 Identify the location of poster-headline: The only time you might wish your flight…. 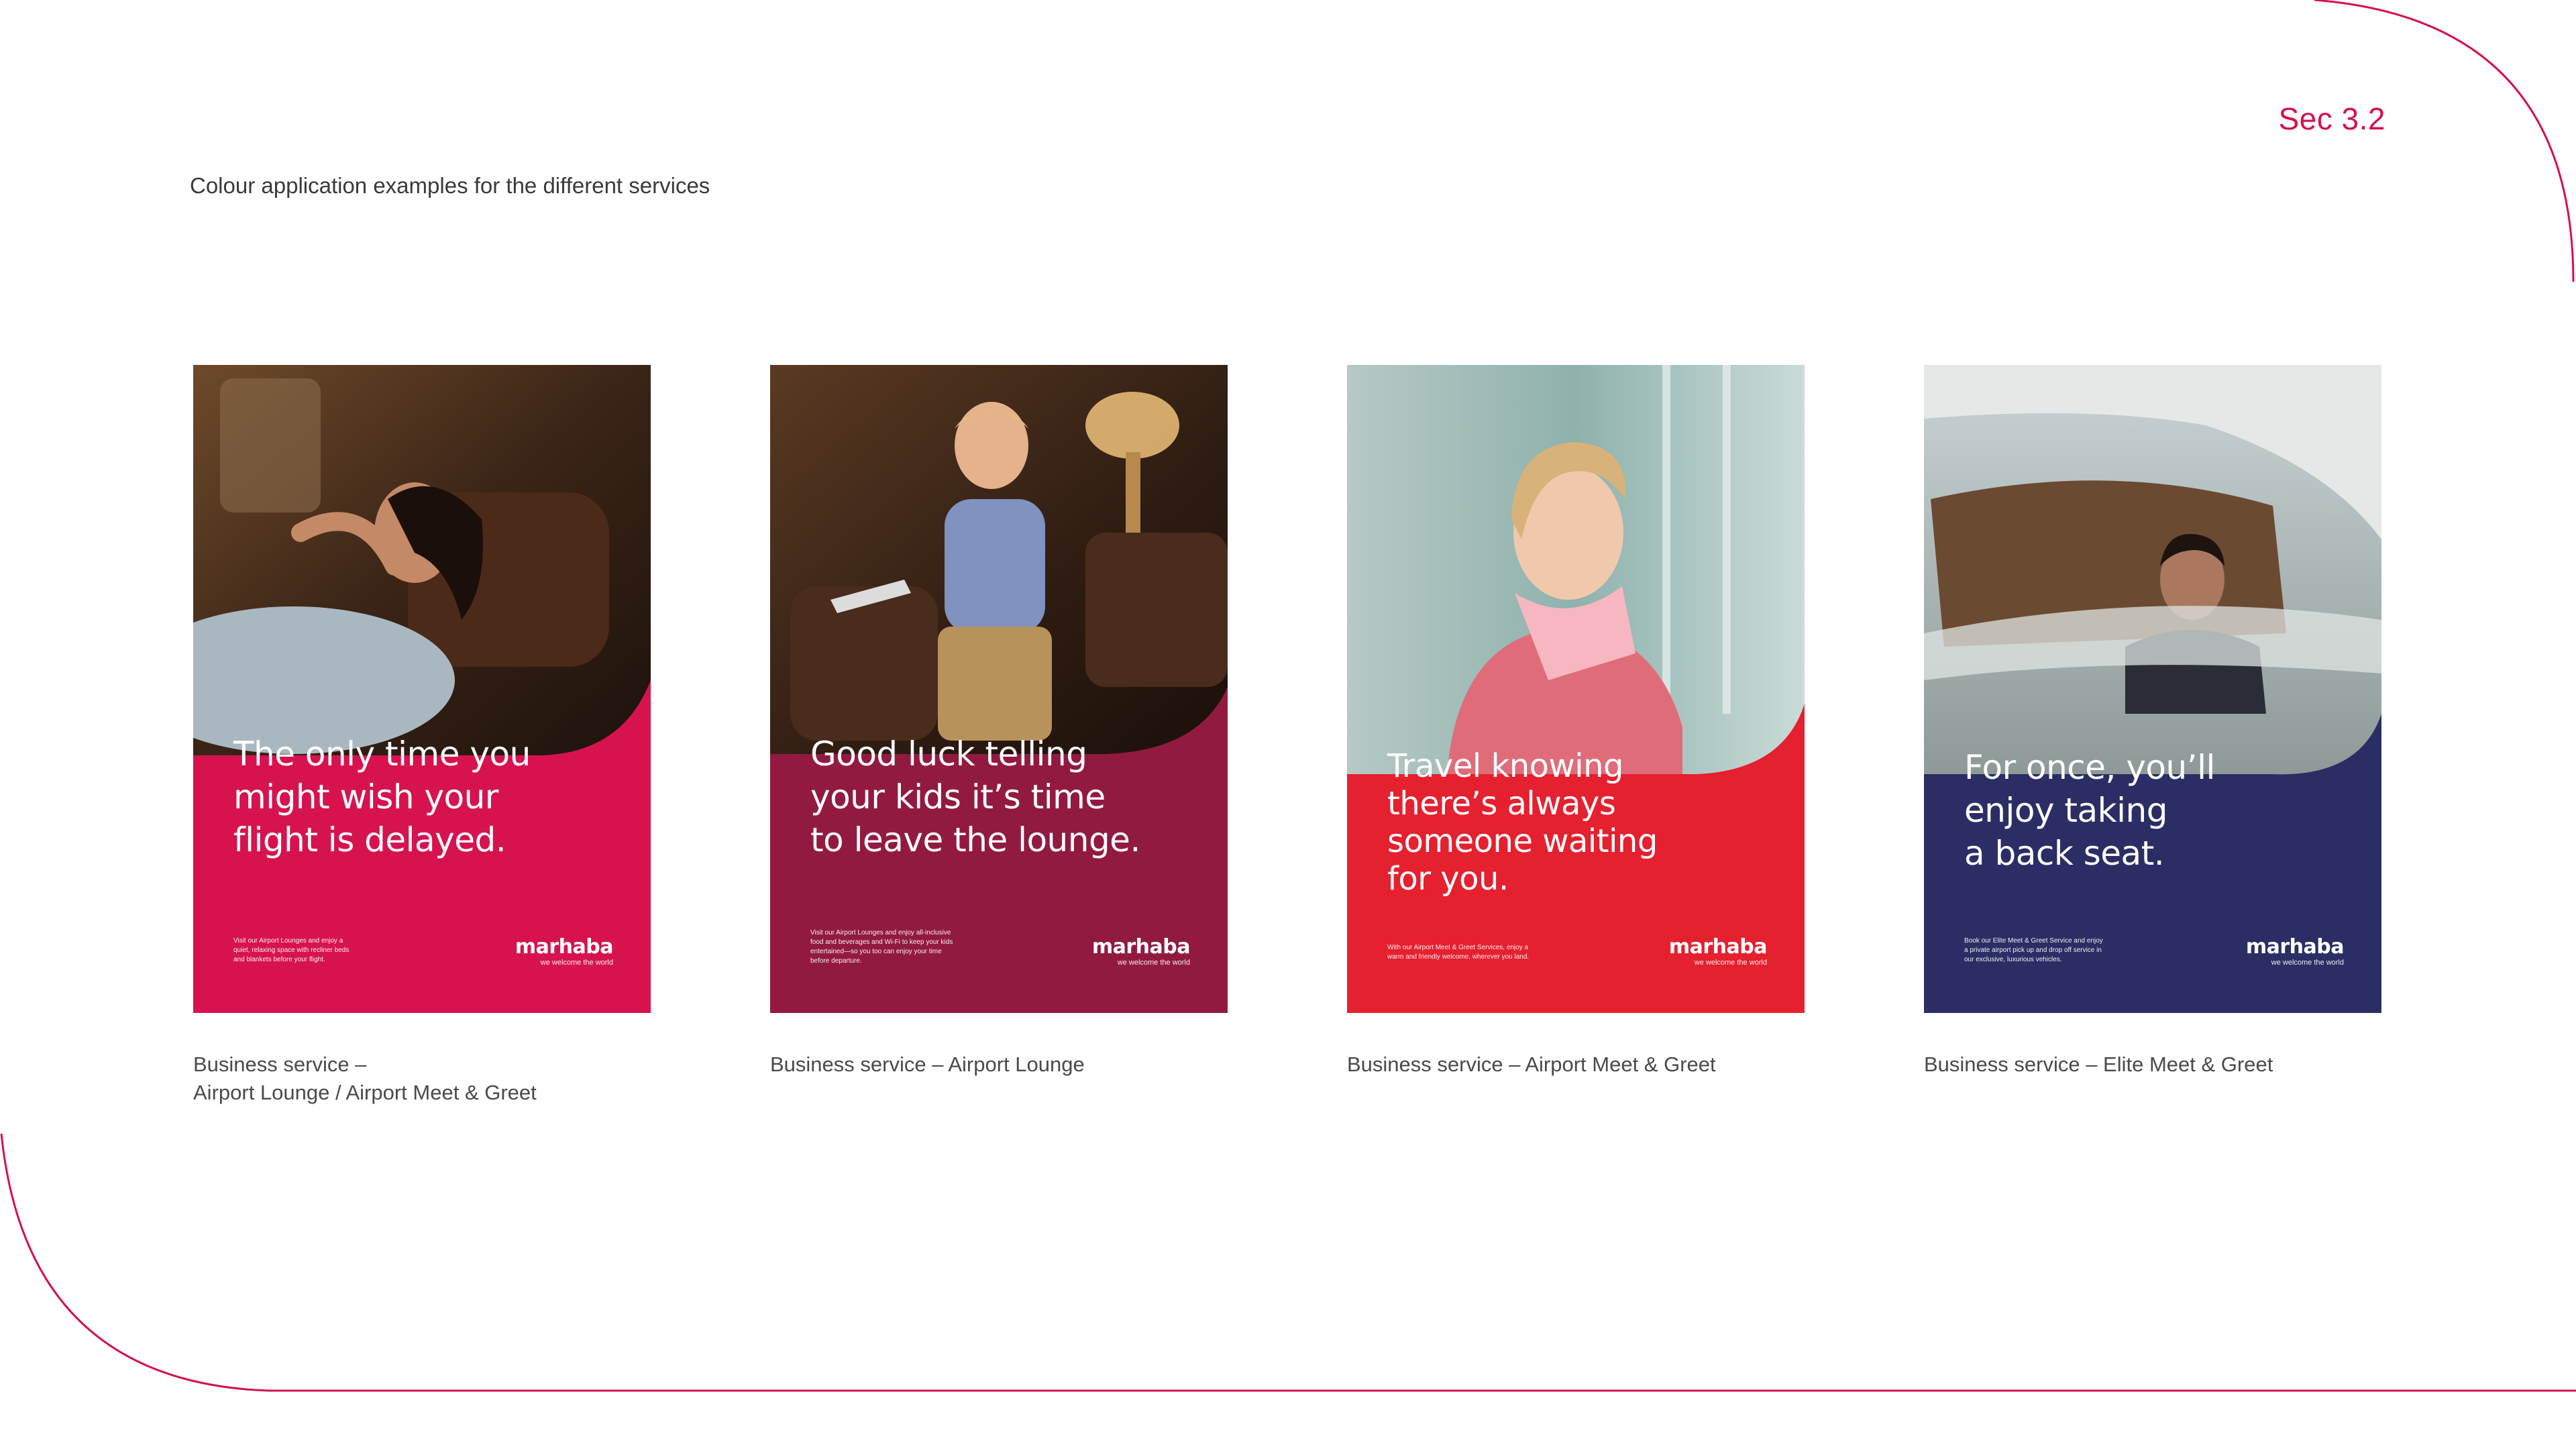
(382, 797).